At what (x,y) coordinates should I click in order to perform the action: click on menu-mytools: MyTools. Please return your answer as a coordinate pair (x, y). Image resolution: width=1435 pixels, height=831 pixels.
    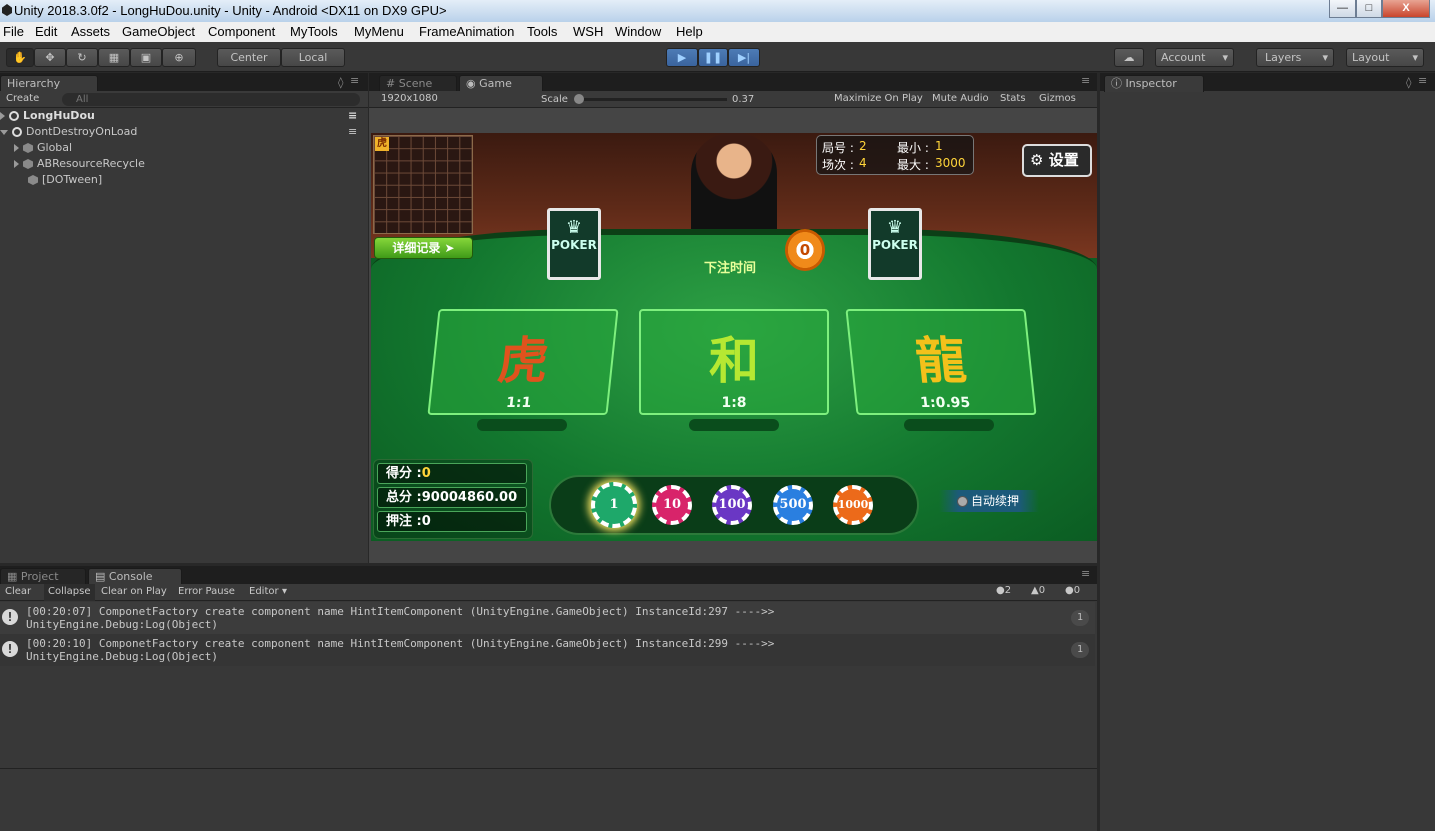
    Looking at the image, I should click on (314, 31).